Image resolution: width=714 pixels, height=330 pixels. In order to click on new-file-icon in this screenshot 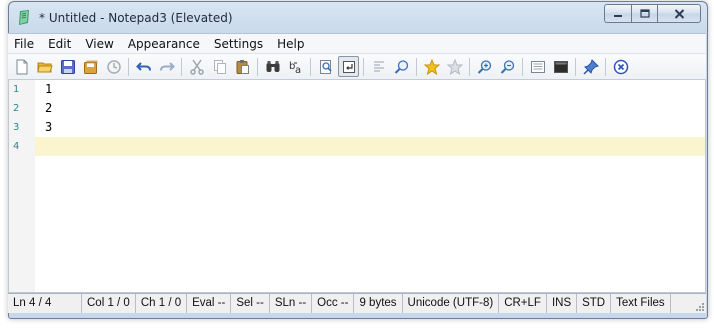, I will do `click(21, 66)`.